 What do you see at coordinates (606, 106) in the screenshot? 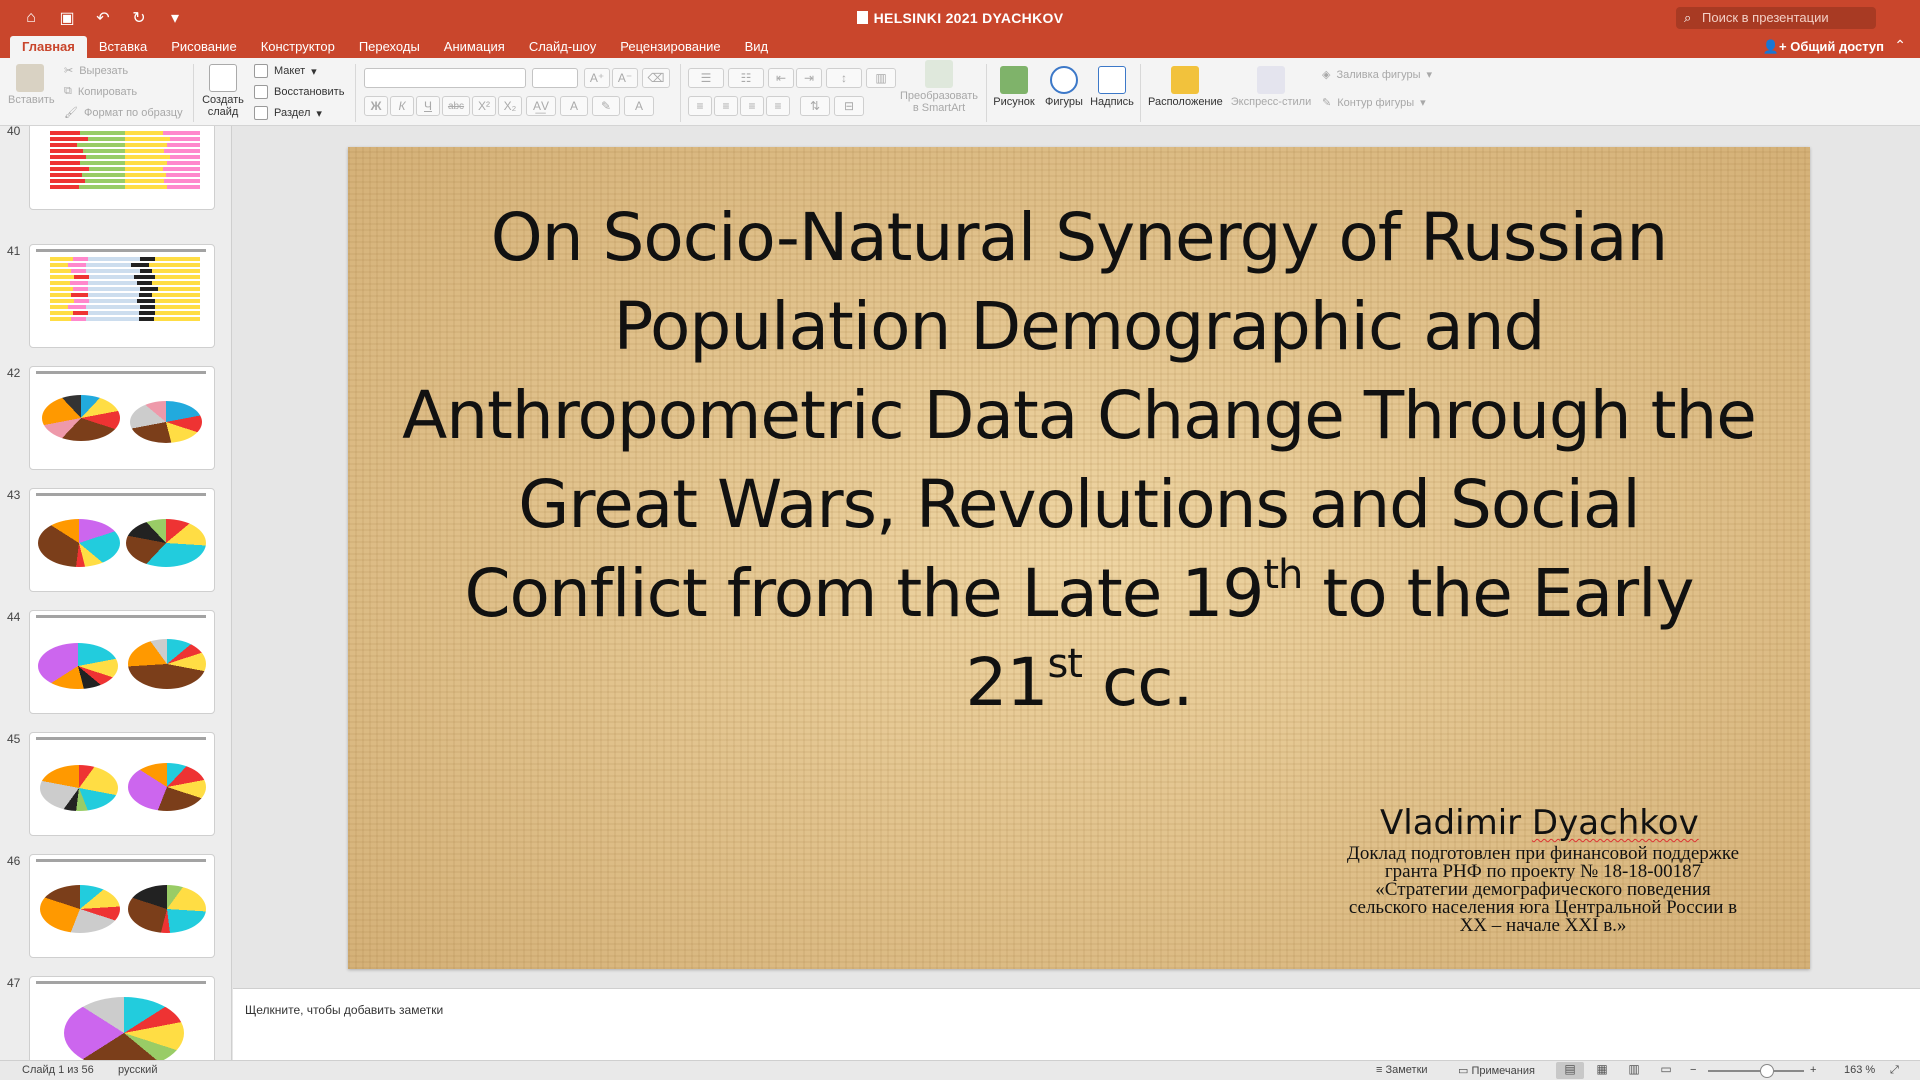
I see `highlight-button: ✎` at bounding box center [606, 106].